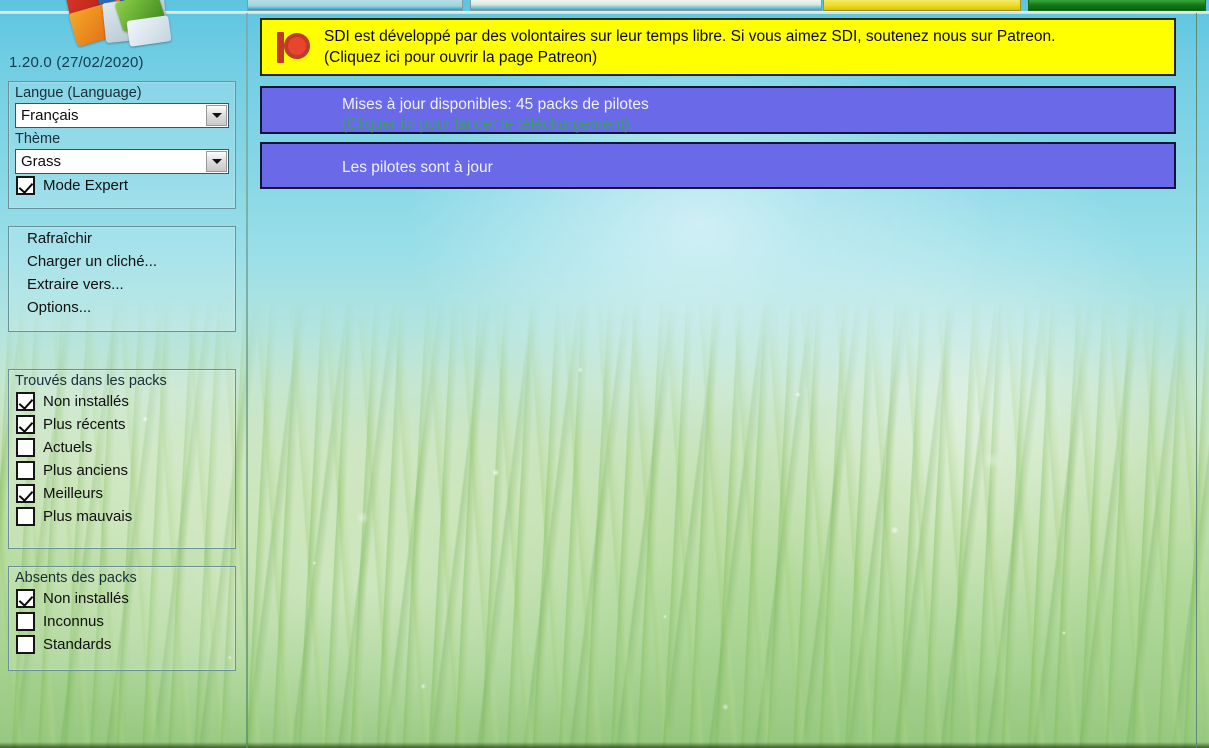 This screenshot has height=748, width=1209. Describe the element at coordinates (84, 424) in the screenshot. I see `found-label-newer: Plus récents` at that location.